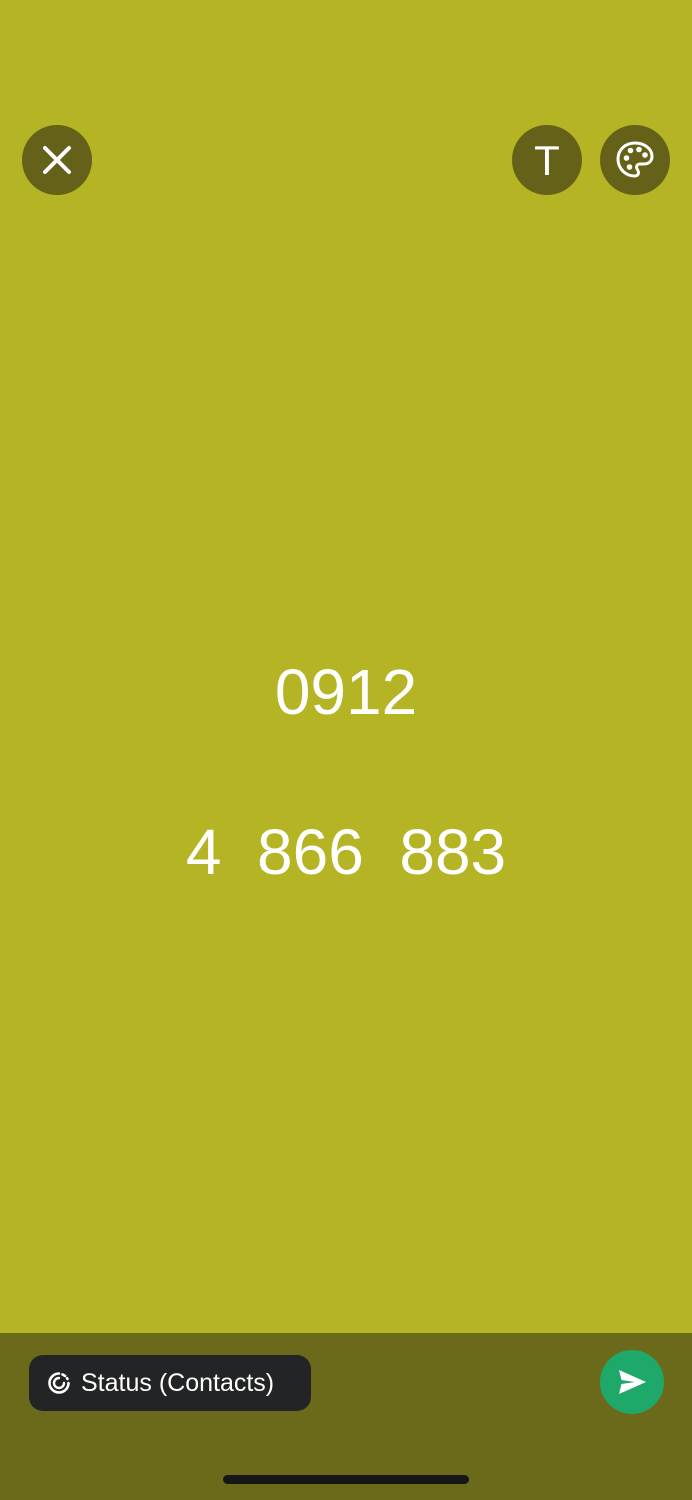 The image size is (692, 1500). I want to click on home-indicator, so click(346, 1479).